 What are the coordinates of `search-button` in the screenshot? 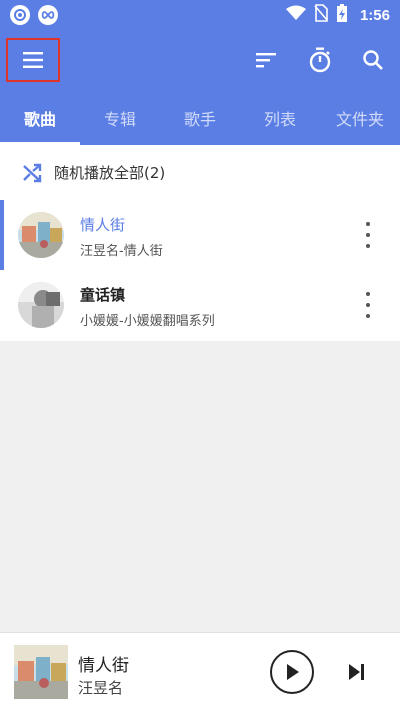 It's located at (373, 60).